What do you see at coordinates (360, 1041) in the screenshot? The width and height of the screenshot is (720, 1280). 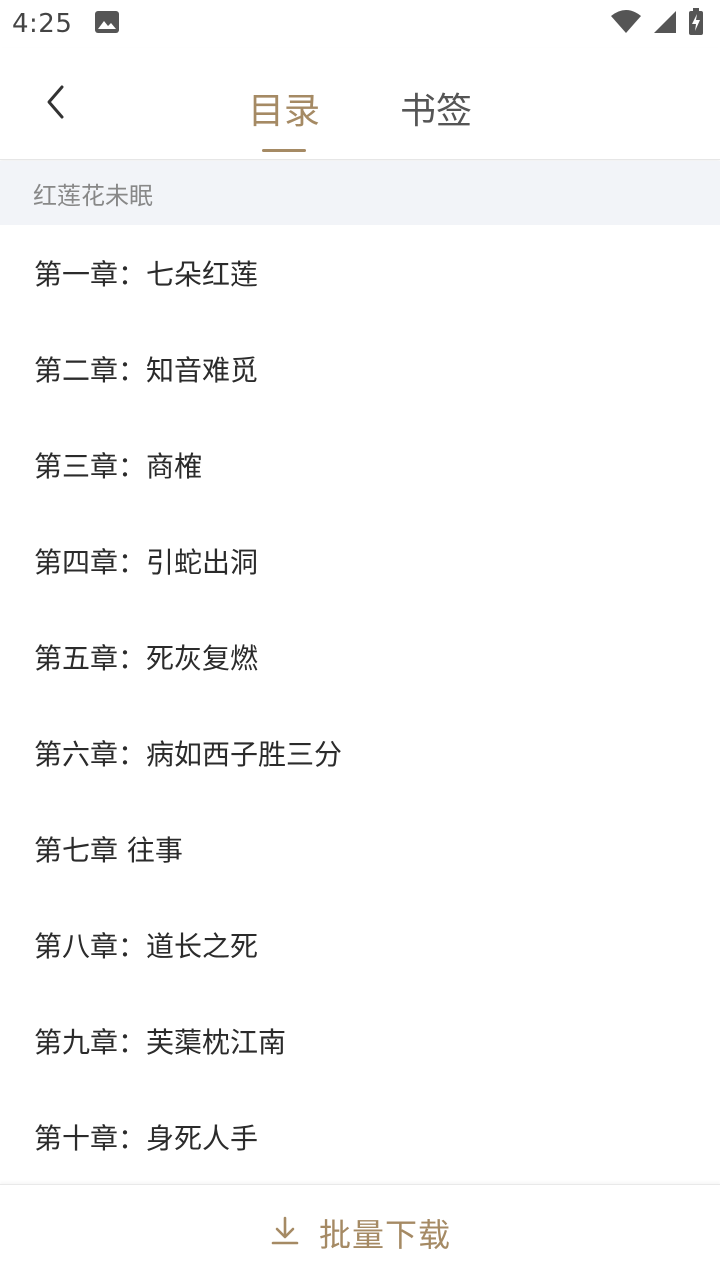 I see `chapter-item: 第九章：芙蕖枕江南` at bounding box center [360, 1041].